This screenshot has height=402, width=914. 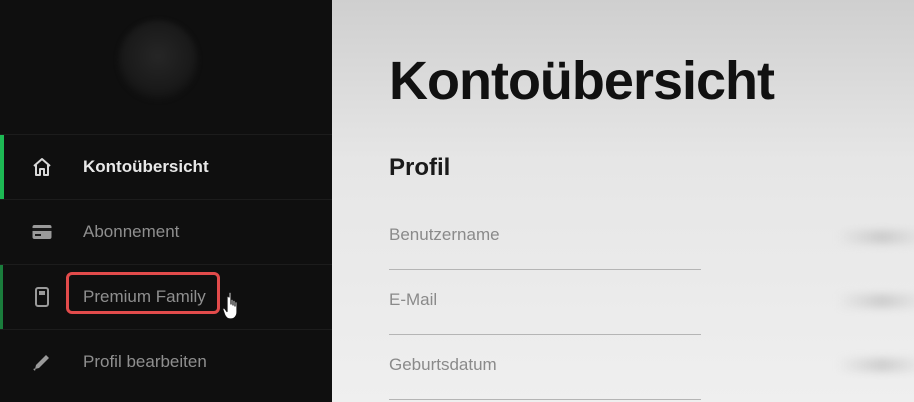 I want to click on sidebar-item-profil-bearbeiten: Profil bearbeiten, so click(x=166, y=361).